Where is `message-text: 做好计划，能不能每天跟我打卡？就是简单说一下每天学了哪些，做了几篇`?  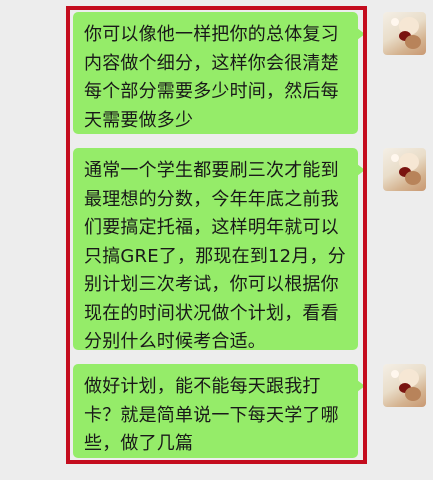 message-text: 做好计划，能不能每天跟我打卡？就是简单说一下每天学了哪些，做了几篇 is located at coordinates (211, 415).